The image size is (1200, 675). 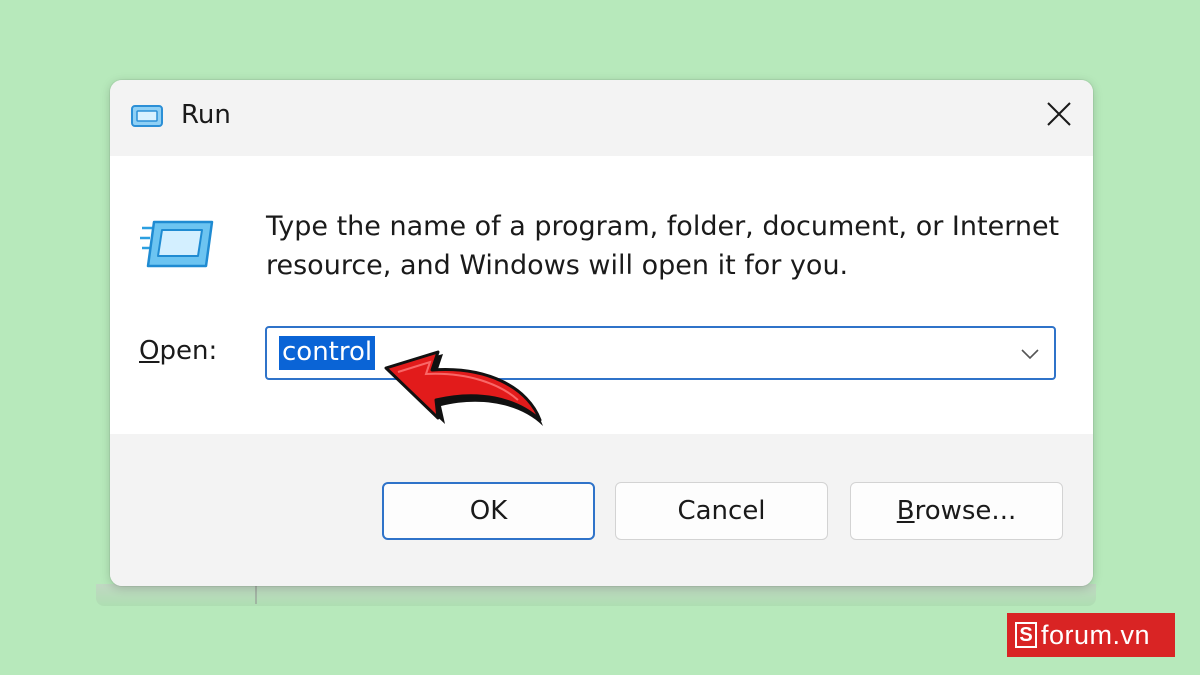 I want to click on open-input-value: control, so click(x=327, y=353).